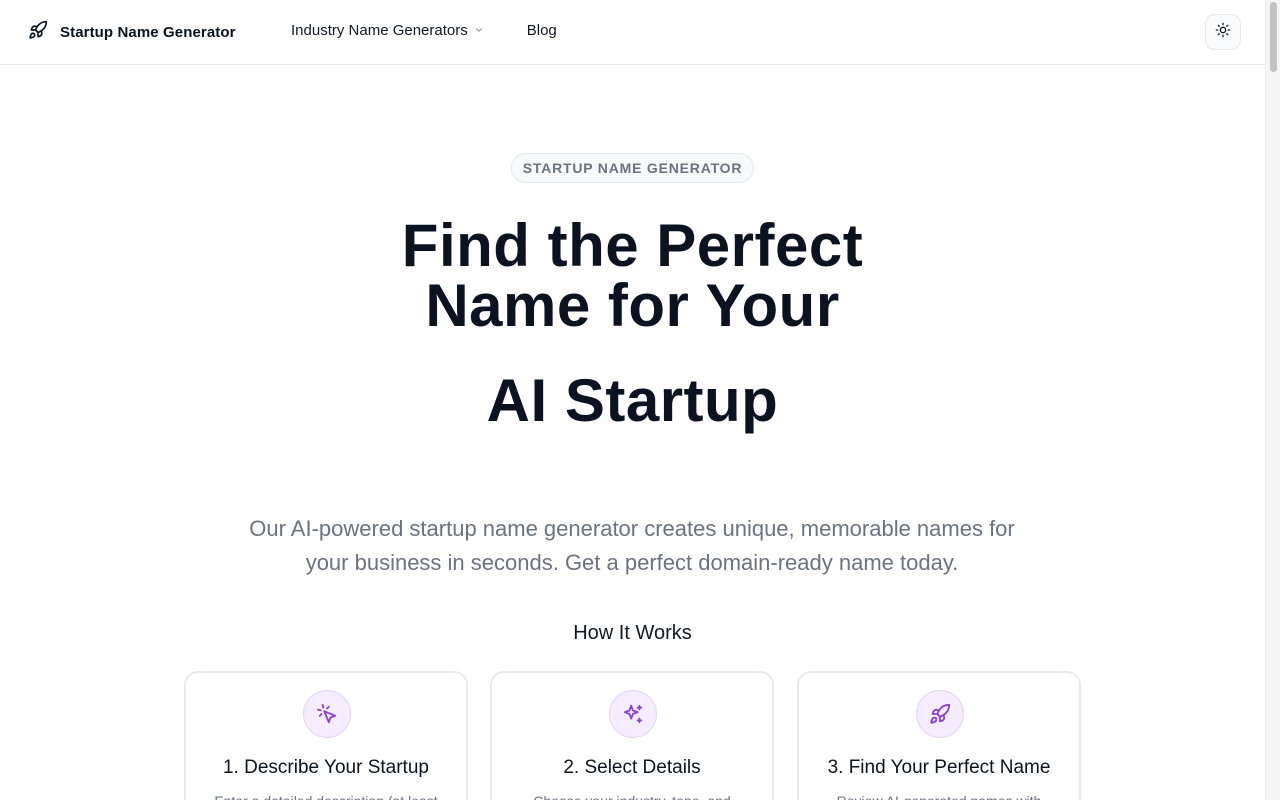  I want to click on cursor-click-icon, so click(327, 714).